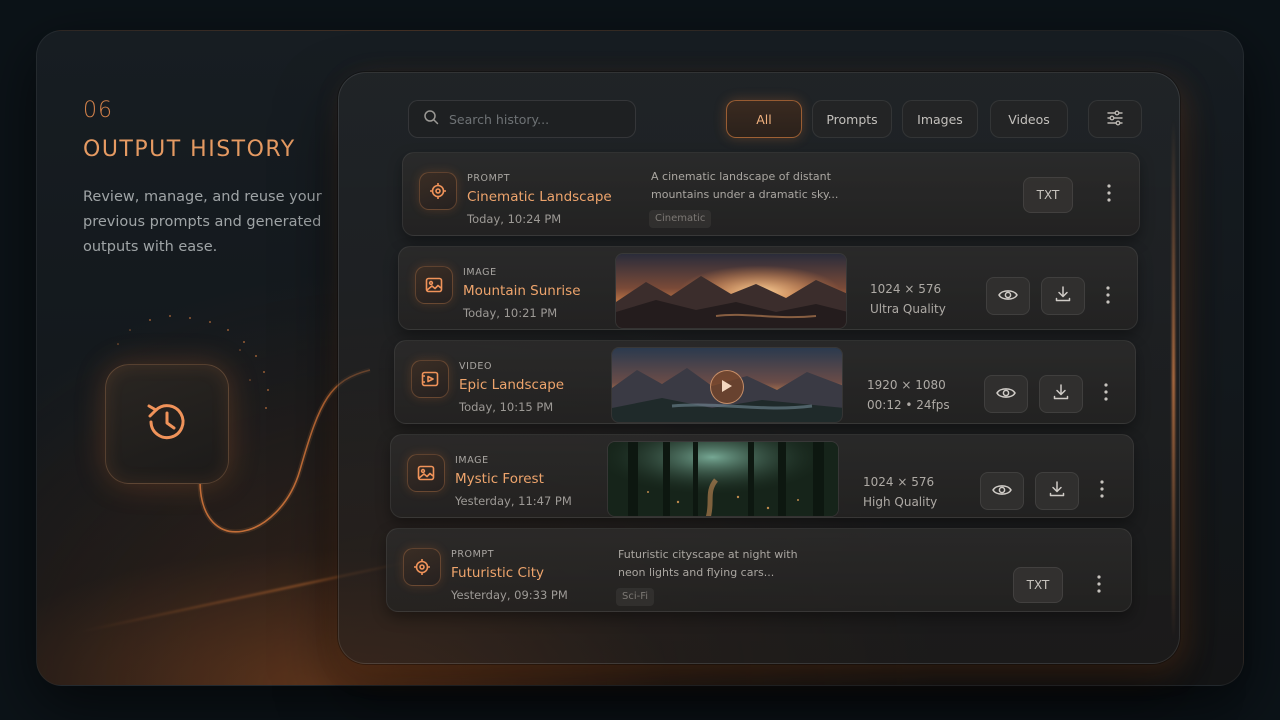 The width and height of the screenshot is (1280, 720). What do you see at coordinates (431, 119) in the screenshot?
I see `search-icon` at bounding box center [431, 119].